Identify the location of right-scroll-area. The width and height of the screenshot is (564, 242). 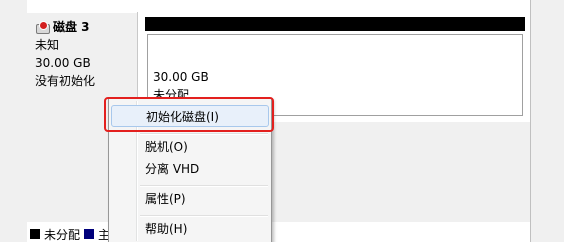
(547, 121).